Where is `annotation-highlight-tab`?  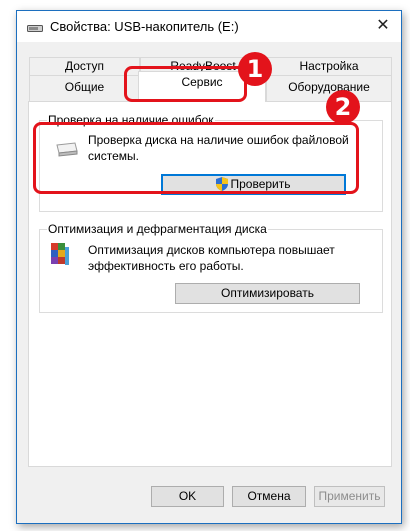
annotation-highlight-tab is located at coordinates (185, 84).